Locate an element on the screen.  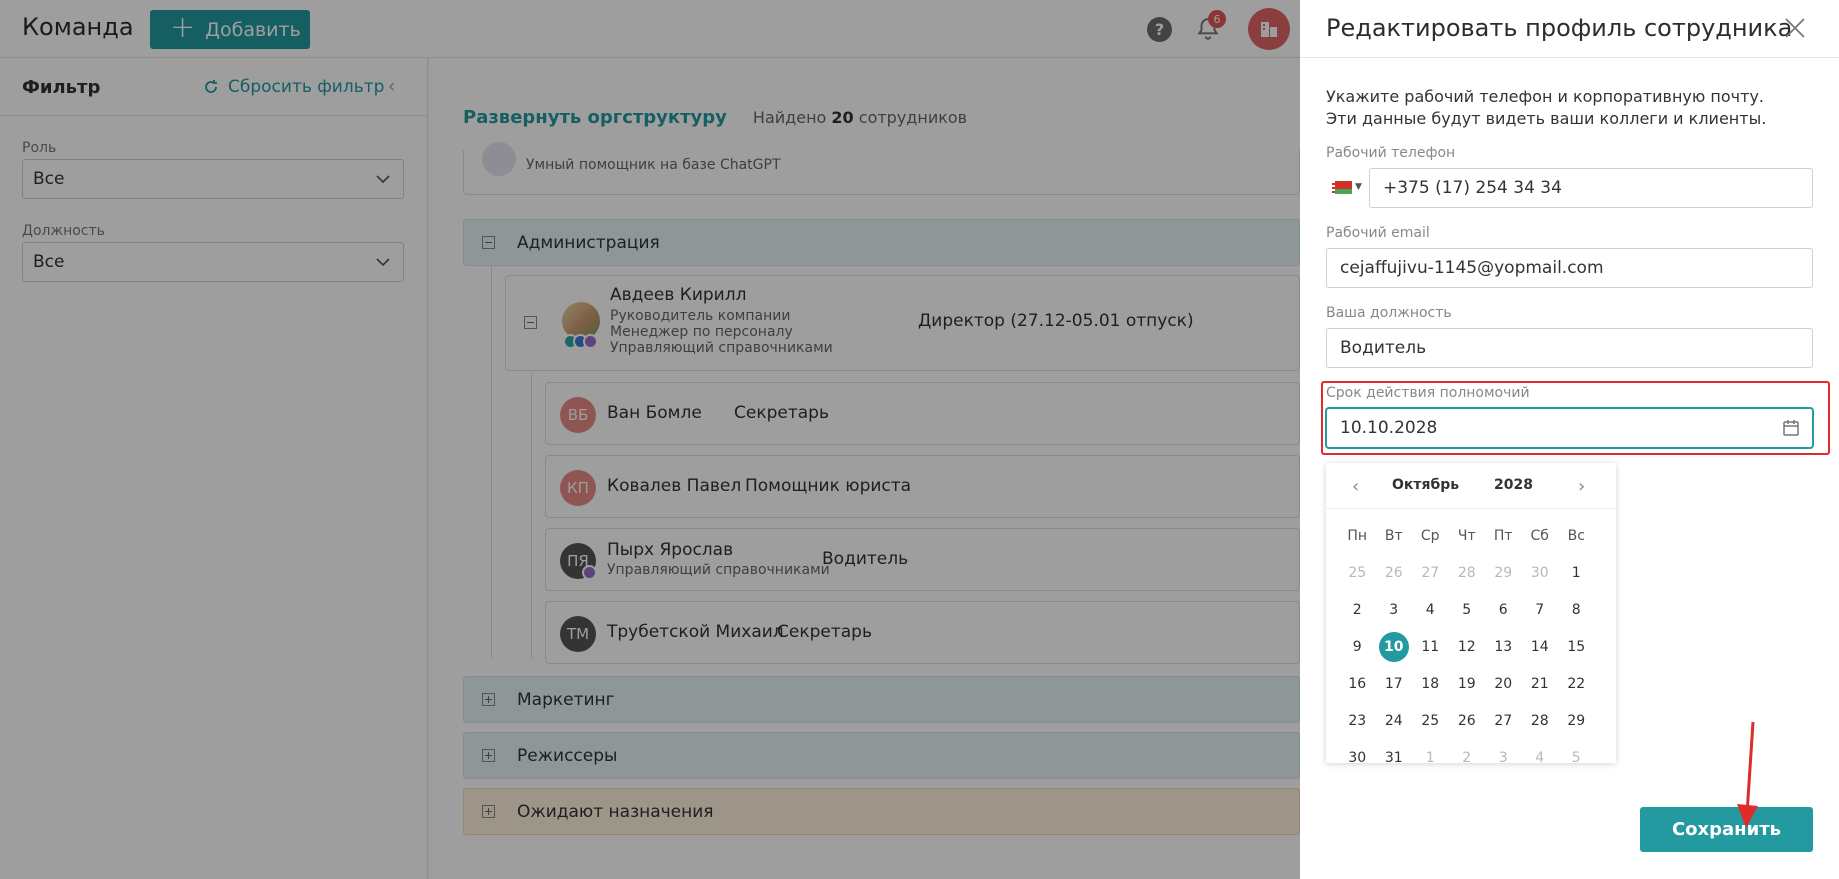
calendar-day: 31 is located at coordinates (1394, 757).